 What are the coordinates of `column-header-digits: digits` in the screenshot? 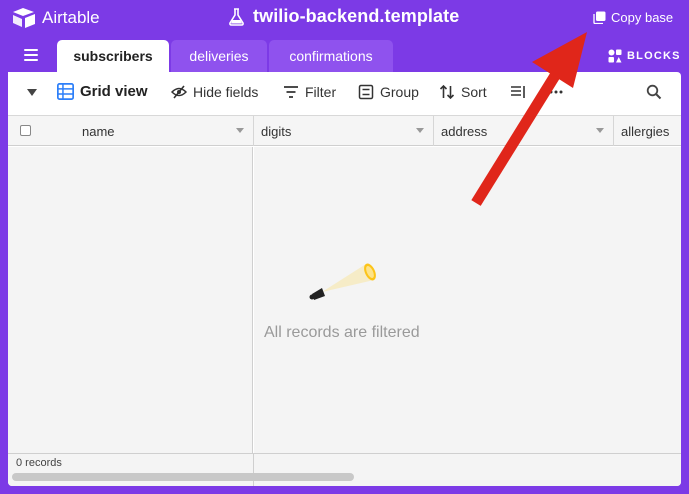 It's located at (344, 131).